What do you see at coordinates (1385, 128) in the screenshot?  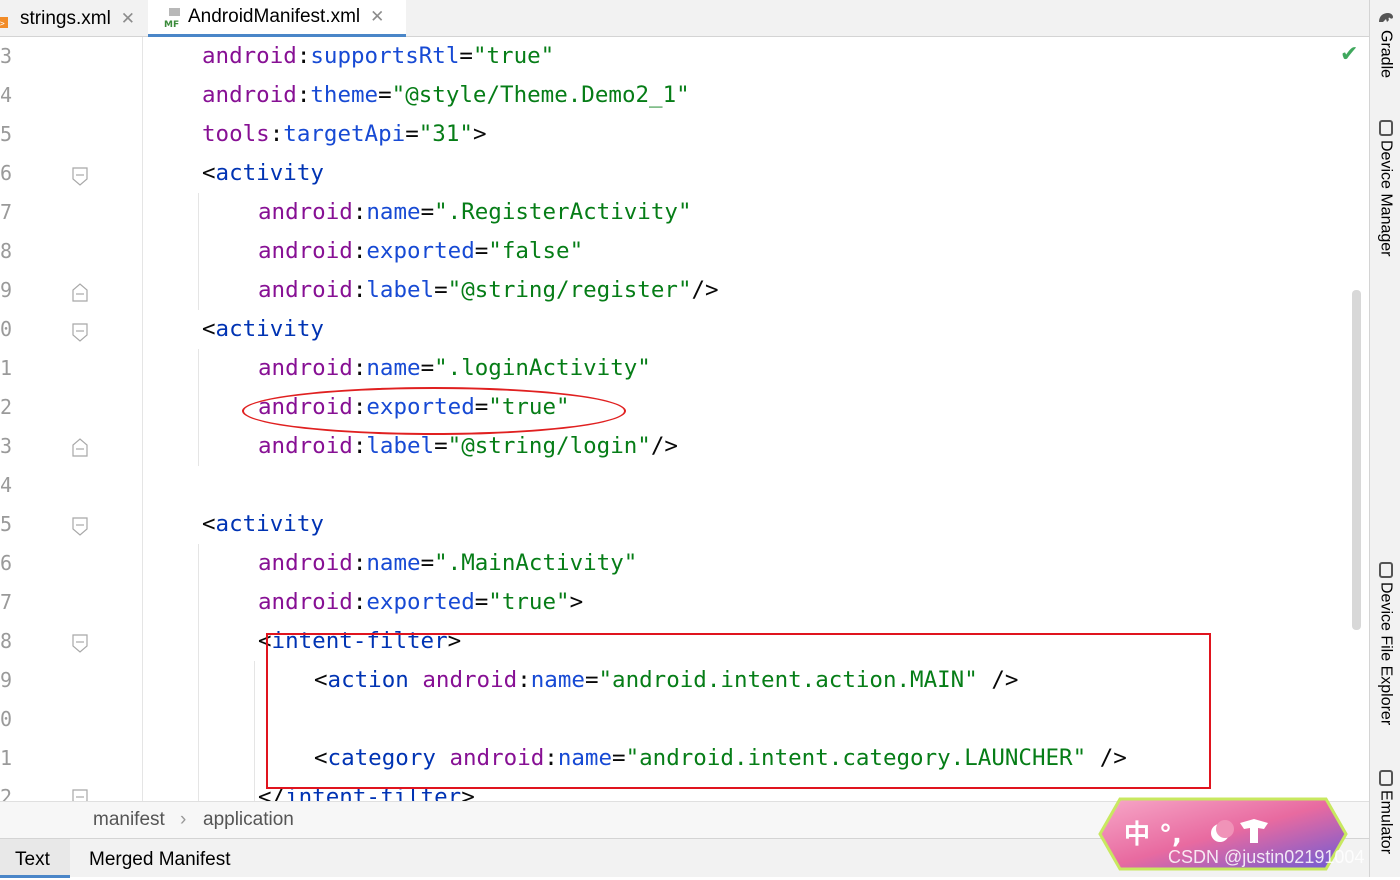 I see `device-manager-icon` at bounding box center [1385, 128].